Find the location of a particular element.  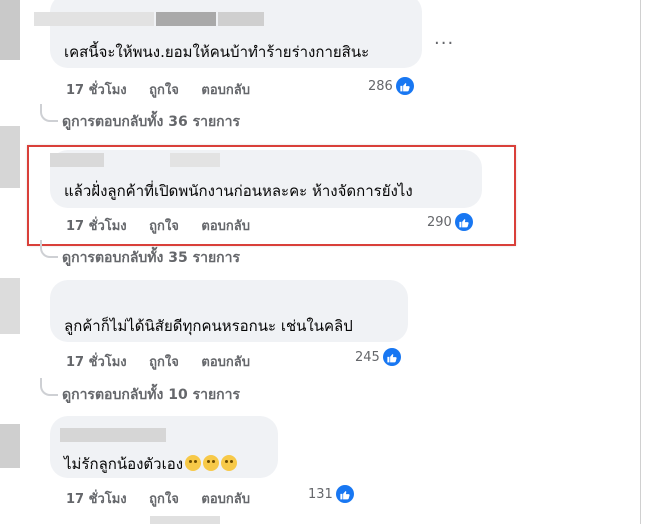

reaction-summary: 131 is located at coordinates (331, 494).